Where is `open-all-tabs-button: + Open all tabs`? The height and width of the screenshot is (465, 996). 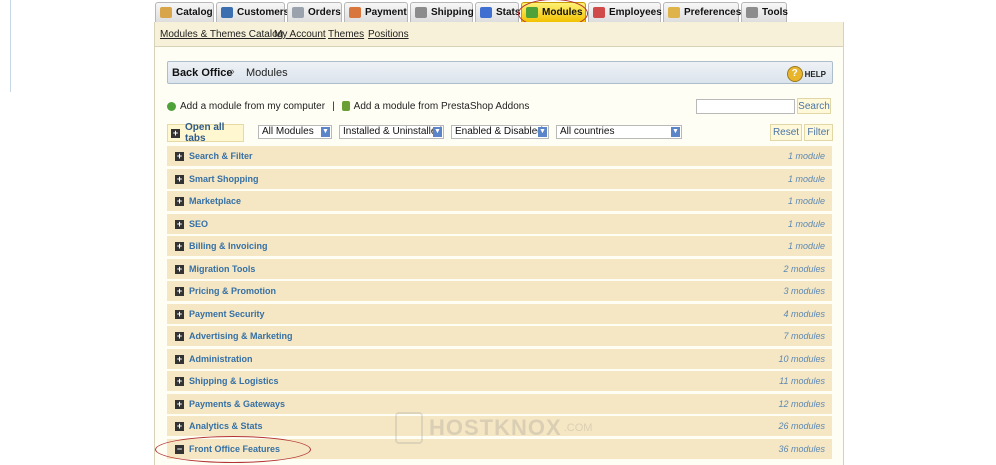
open-all-tabs-button: + Open all tabs is located at coordinates (205, 133).